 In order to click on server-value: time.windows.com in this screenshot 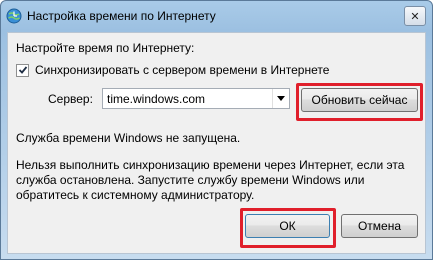, I will do `click(187, 99)`.